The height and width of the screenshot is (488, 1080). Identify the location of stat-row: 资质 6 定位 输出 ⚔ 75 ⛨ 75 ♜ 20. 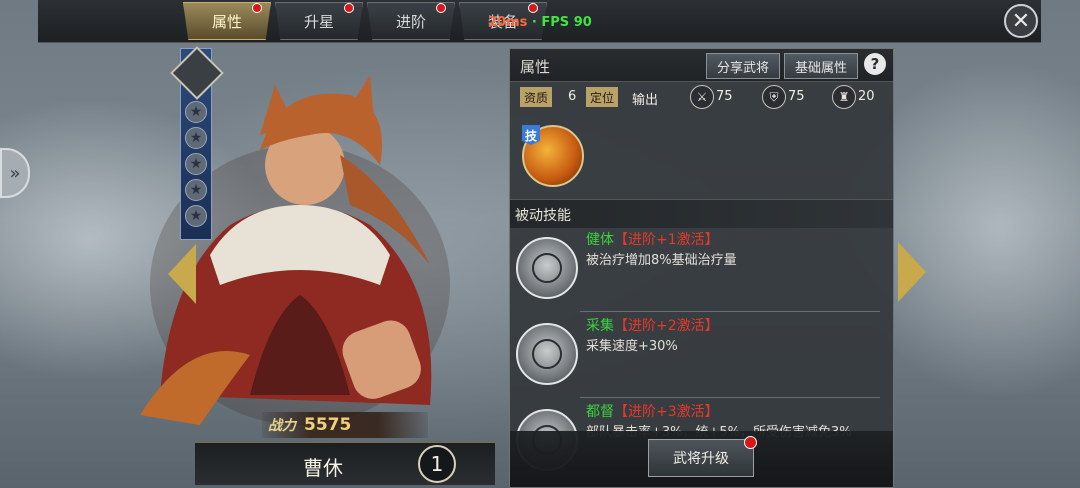
(705, 97).